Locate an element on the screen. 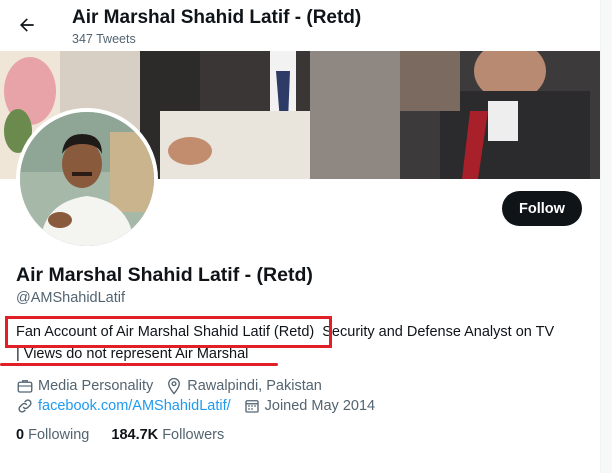 This screenshot has height=473, width=612. highlight-box-annotation is located at coordinates (168, 332).